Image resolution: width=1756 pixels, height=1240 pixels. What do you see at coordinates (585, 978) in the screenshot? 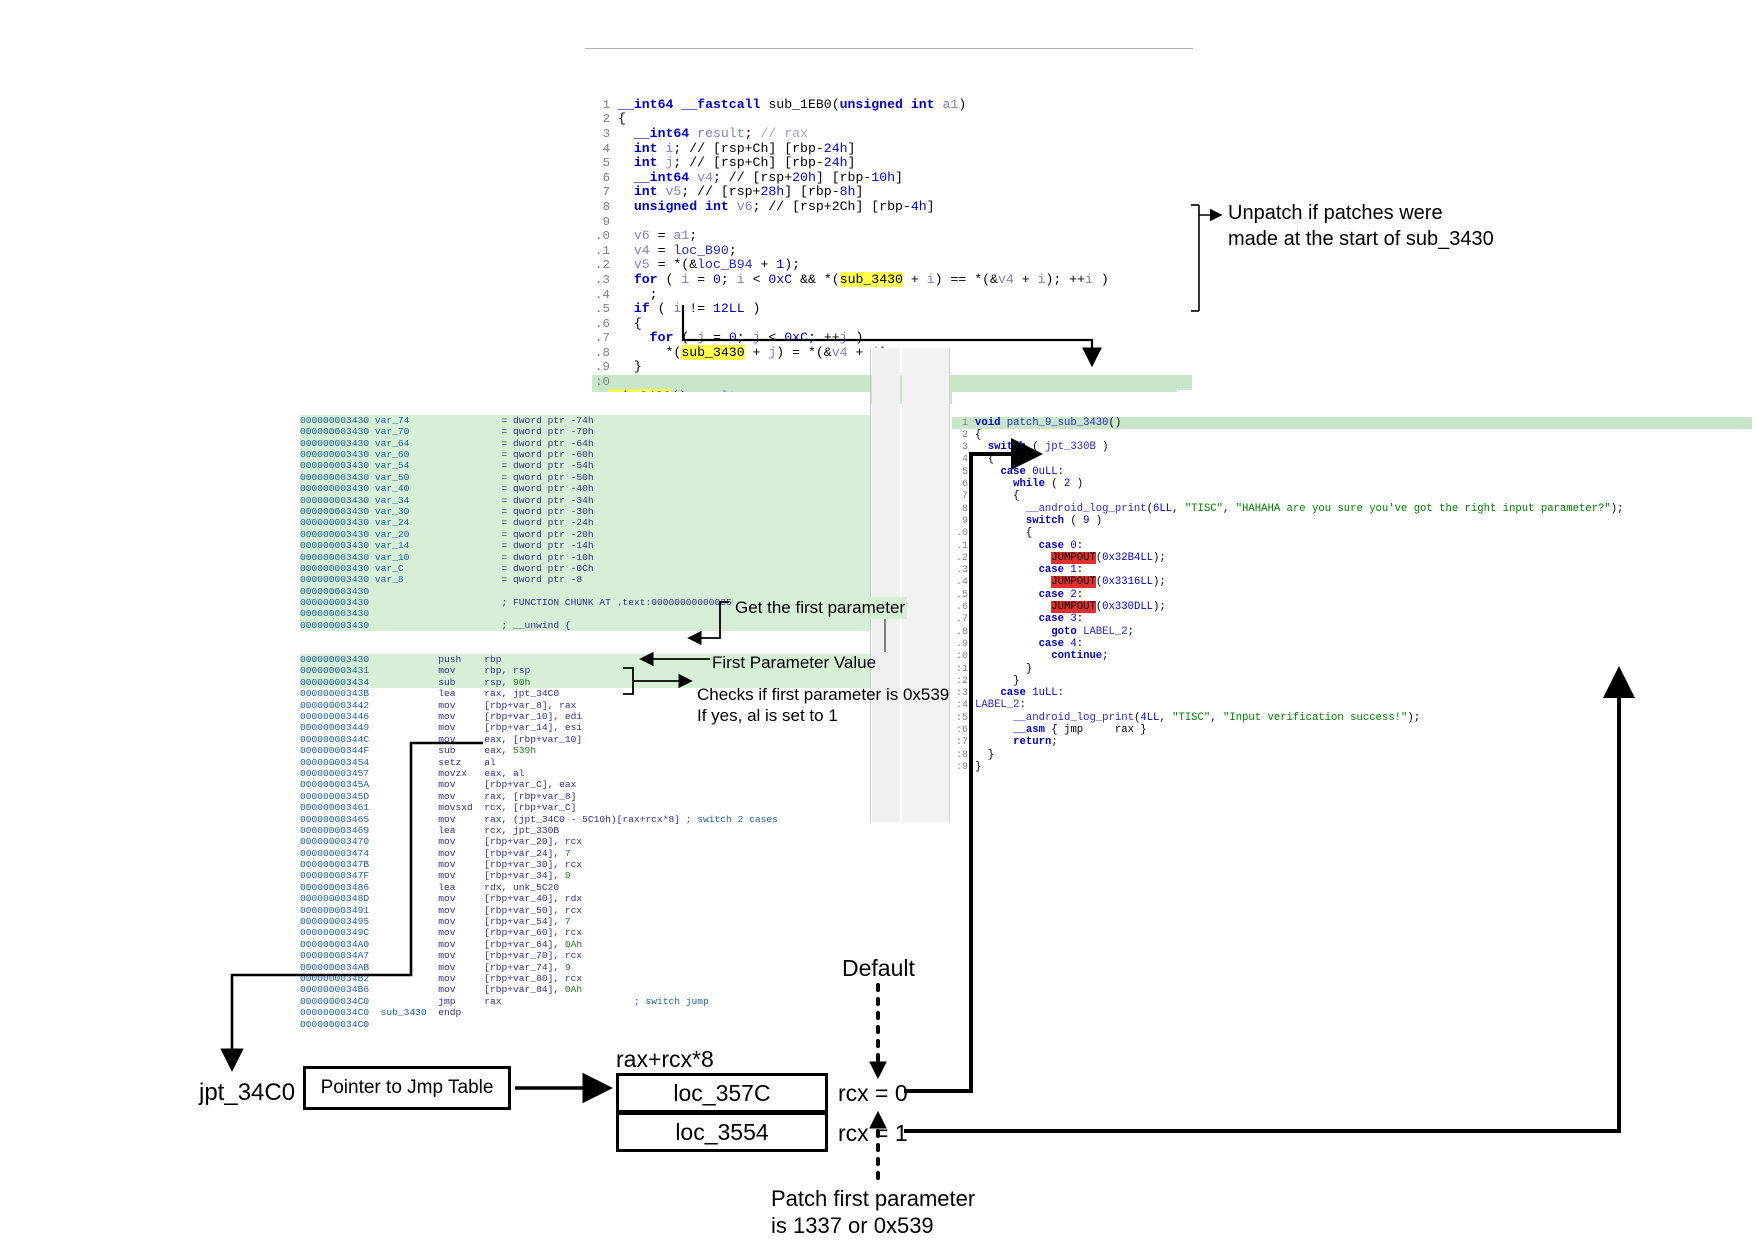
I see `disassembly-instruction-row: 0000000034B2 mov [rbp+var_80], rcx` at bounding box center [585, 978].